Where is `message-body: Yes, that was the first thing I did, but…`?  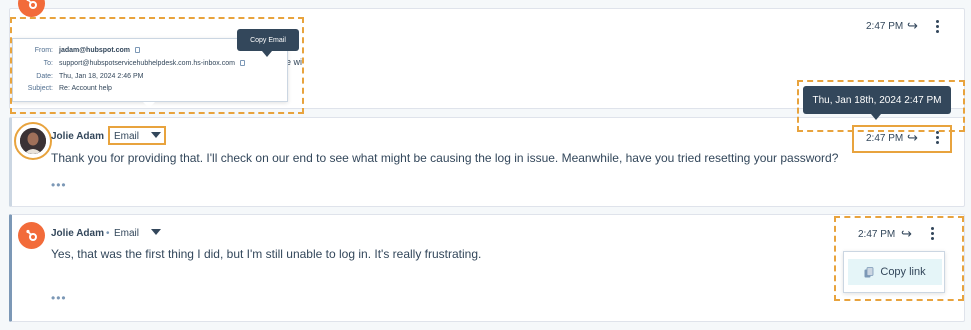 message-body: Yes, that was the first thing I did, but… is located at coordinates (266, 254).